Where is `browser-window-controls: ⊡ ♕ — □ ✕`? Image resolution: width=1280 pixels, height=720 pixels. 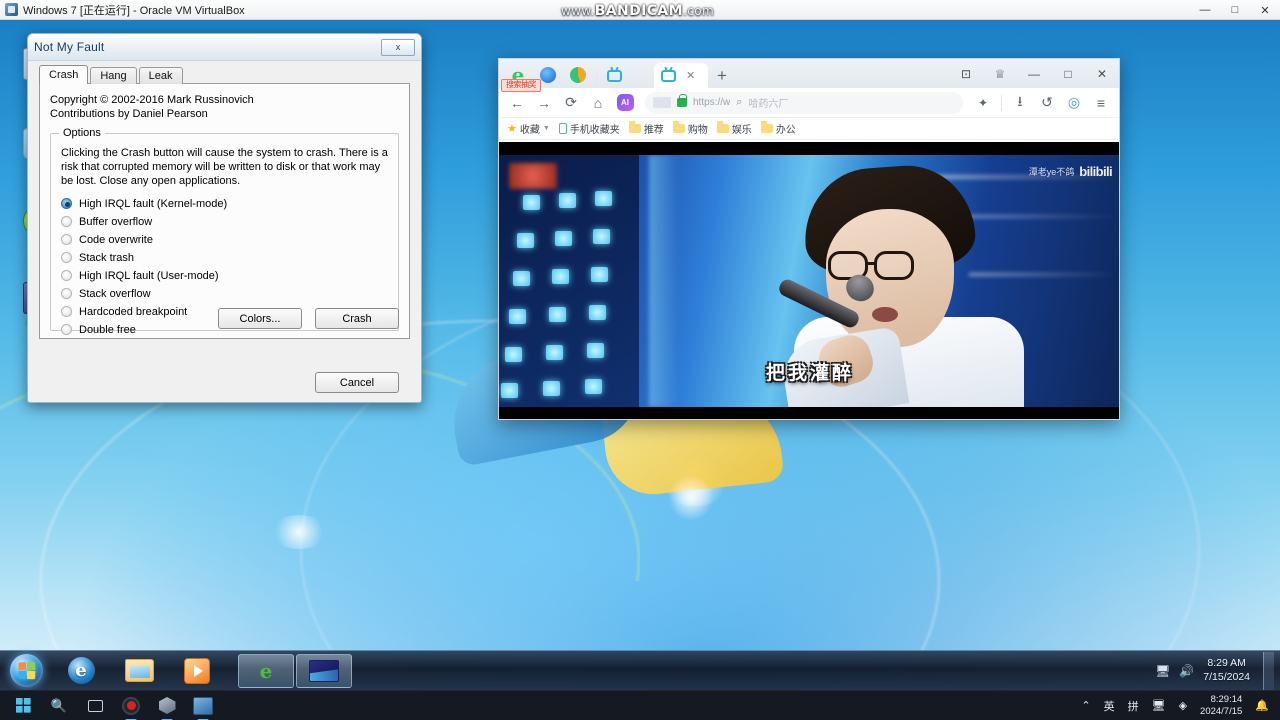 browser-window-controls: ⊡ ♕ — □ ✕ is located at coordinates (1034, 73).